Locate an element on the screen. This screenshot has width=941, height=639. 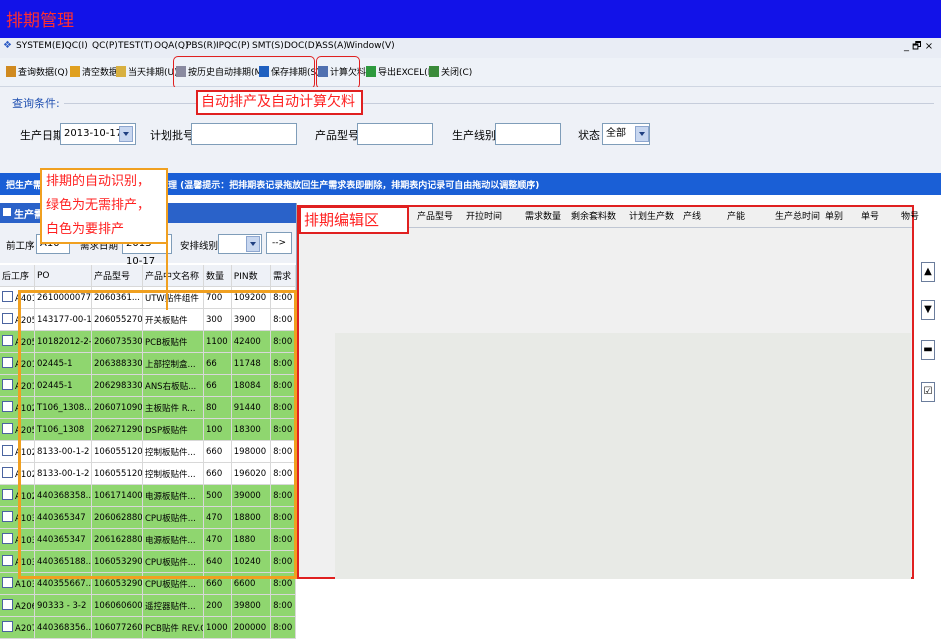
cell-text: 1060772600 is located at coordinates (118, 627).